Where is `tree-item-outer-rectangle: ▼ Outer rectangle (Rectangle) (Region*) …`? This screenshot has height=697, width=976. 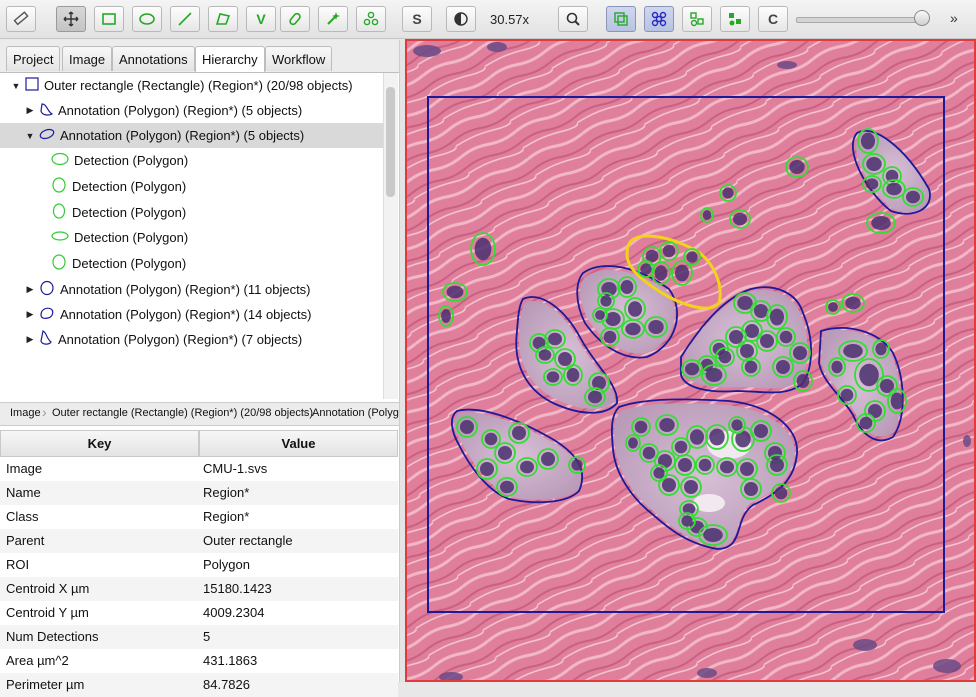 tree-item-outer-rectangle: ▼ Outer rectangle (Rectangle) (Region*) … is located at coordinates (191, 85).